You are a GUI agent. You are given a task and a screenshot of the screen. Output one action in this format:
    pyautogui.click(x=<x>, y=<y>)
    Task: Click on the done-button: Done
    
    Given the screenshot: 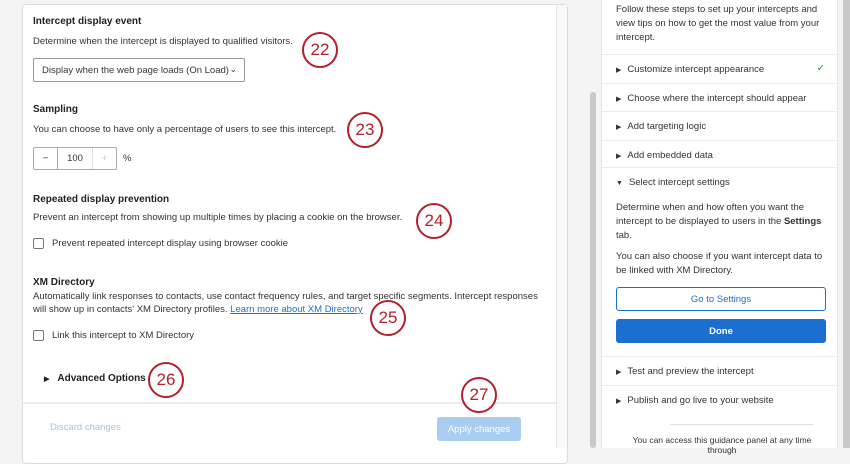 What is the action you would take?
    pyautogui.click(x=721, y=331)
    